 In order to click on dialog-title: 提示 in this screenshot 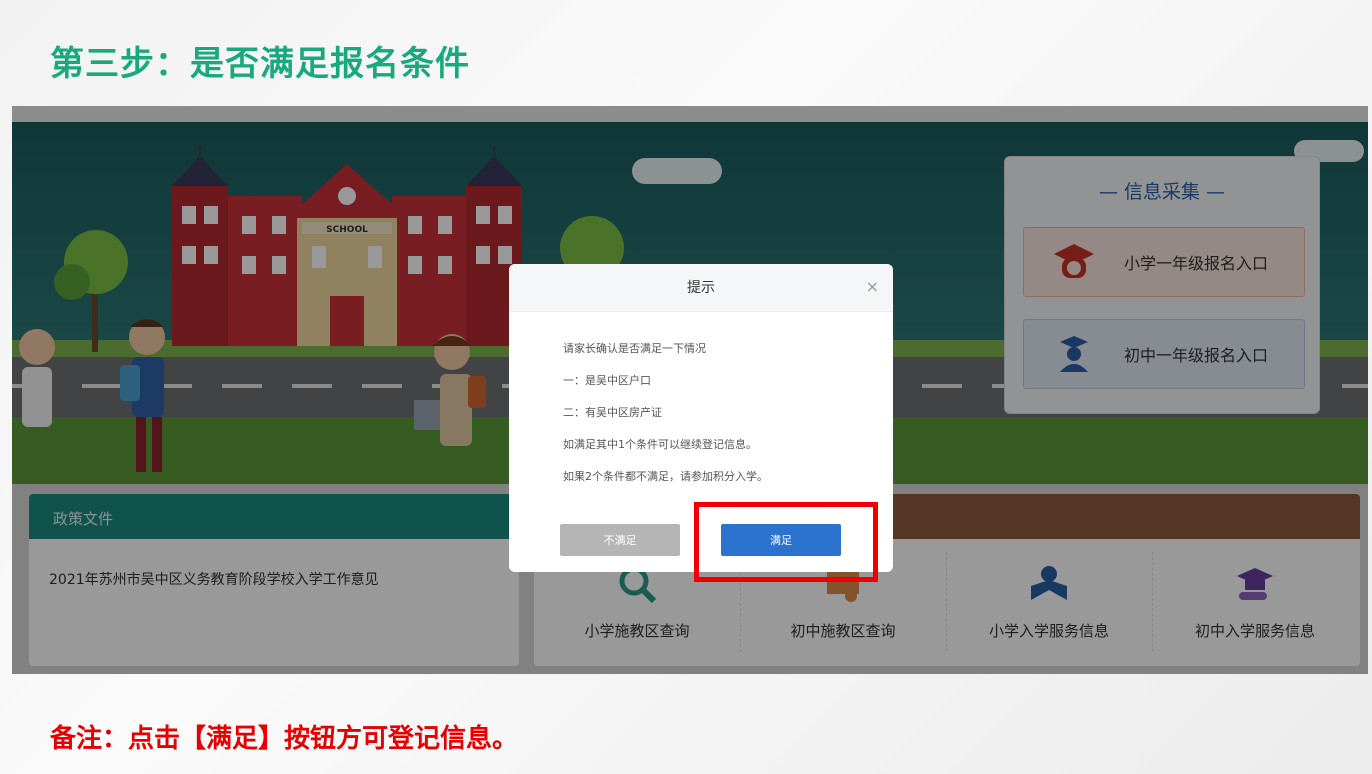, I will do `click(701, 288)`.